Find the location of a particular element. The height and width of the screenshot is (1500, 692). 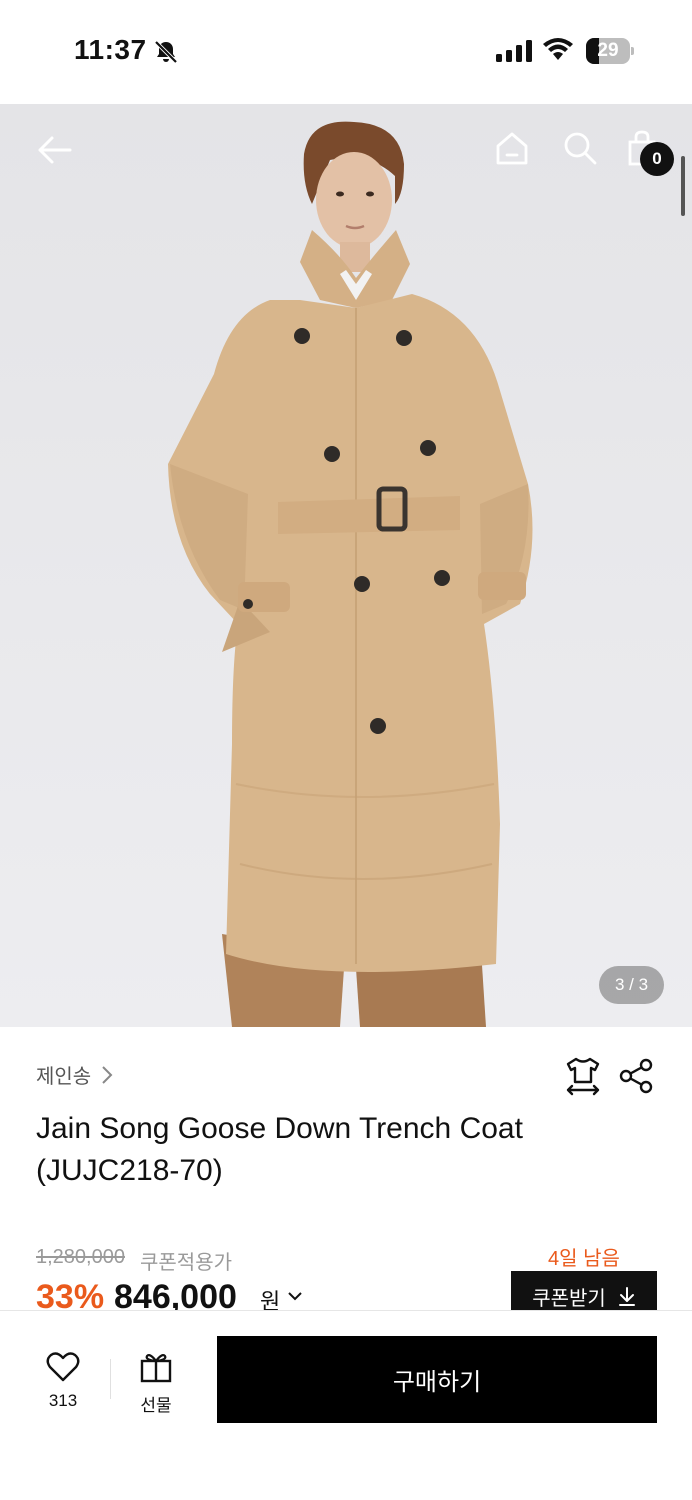

battery-level: 29 is located at coordinates (608, 50).